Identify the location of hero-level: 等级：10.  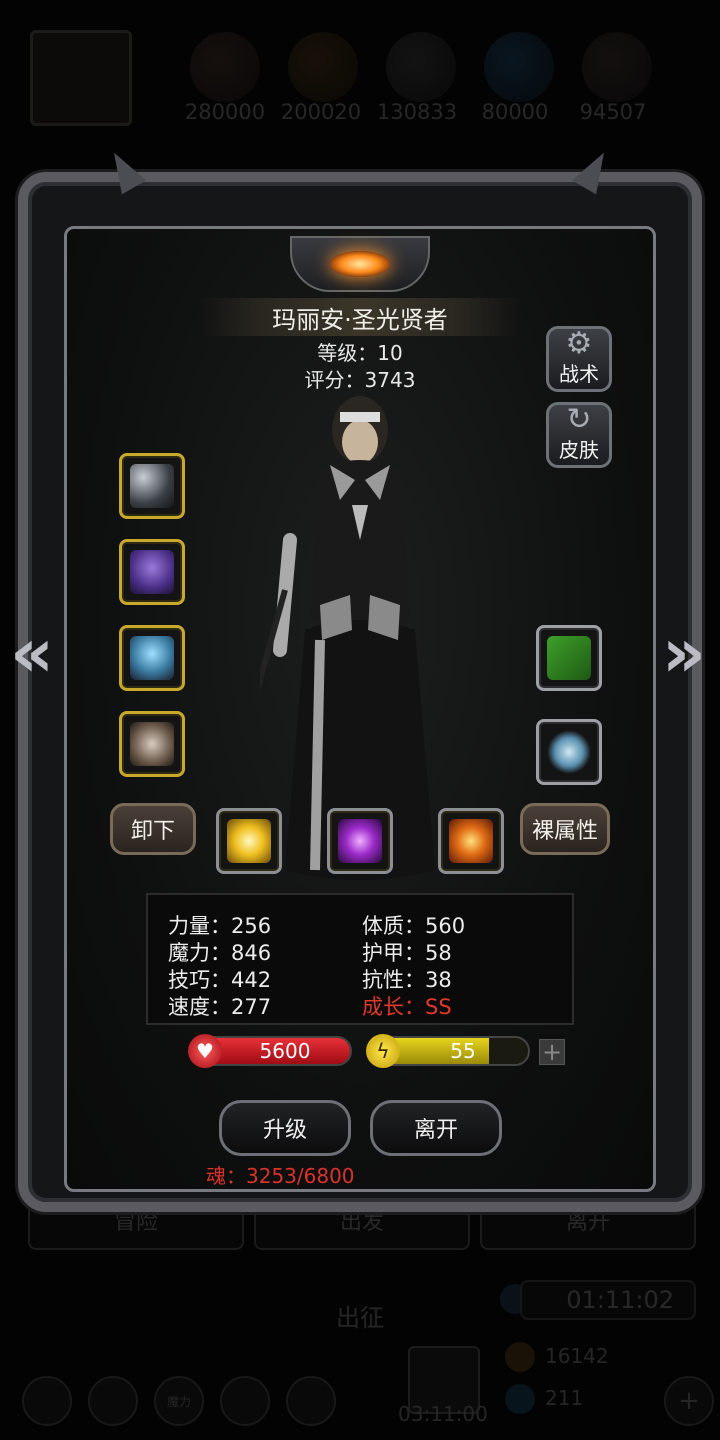
(360, 353).